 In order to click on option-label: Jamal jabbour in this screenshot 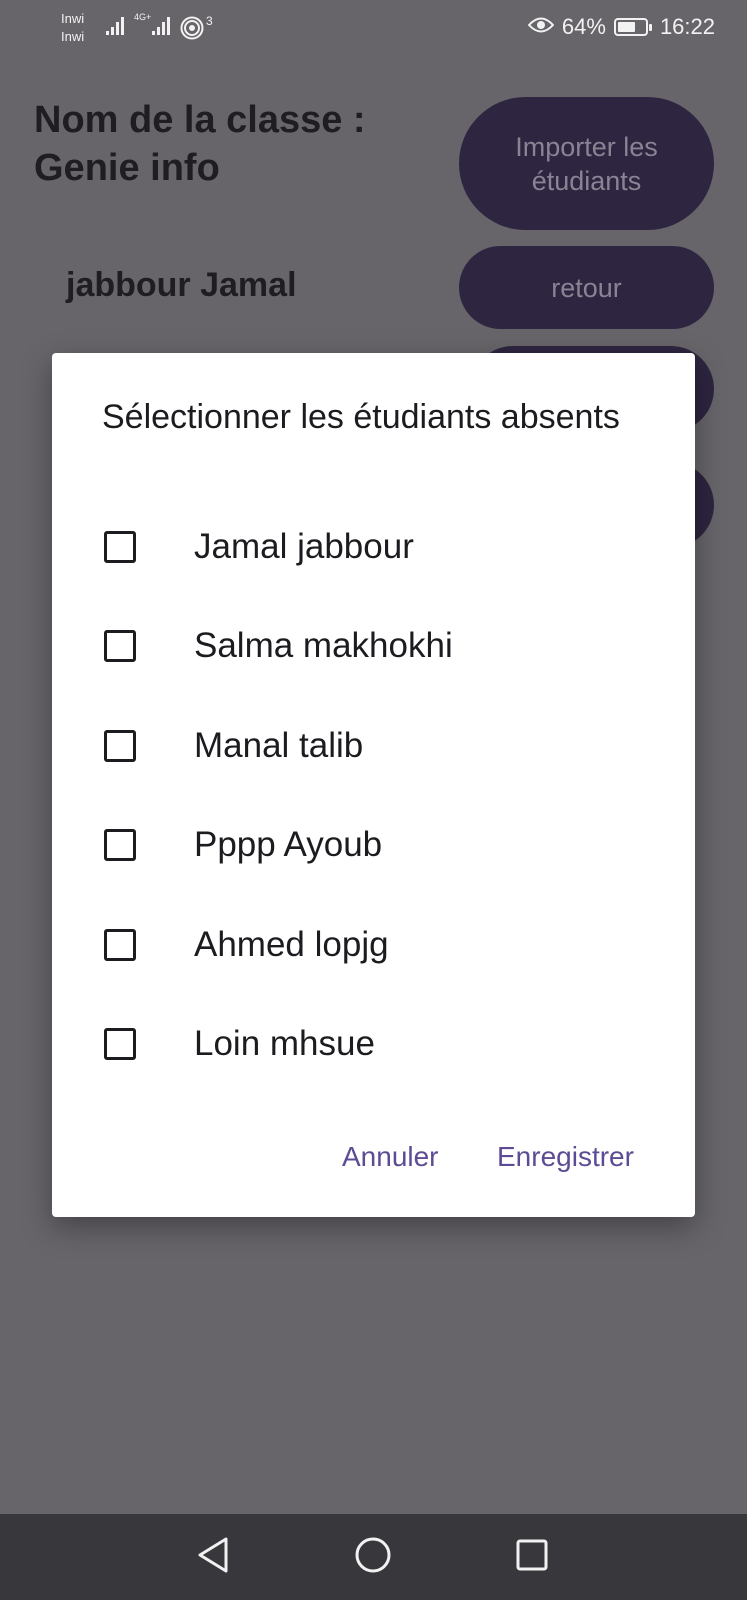, I will do `click(304, 546)`.